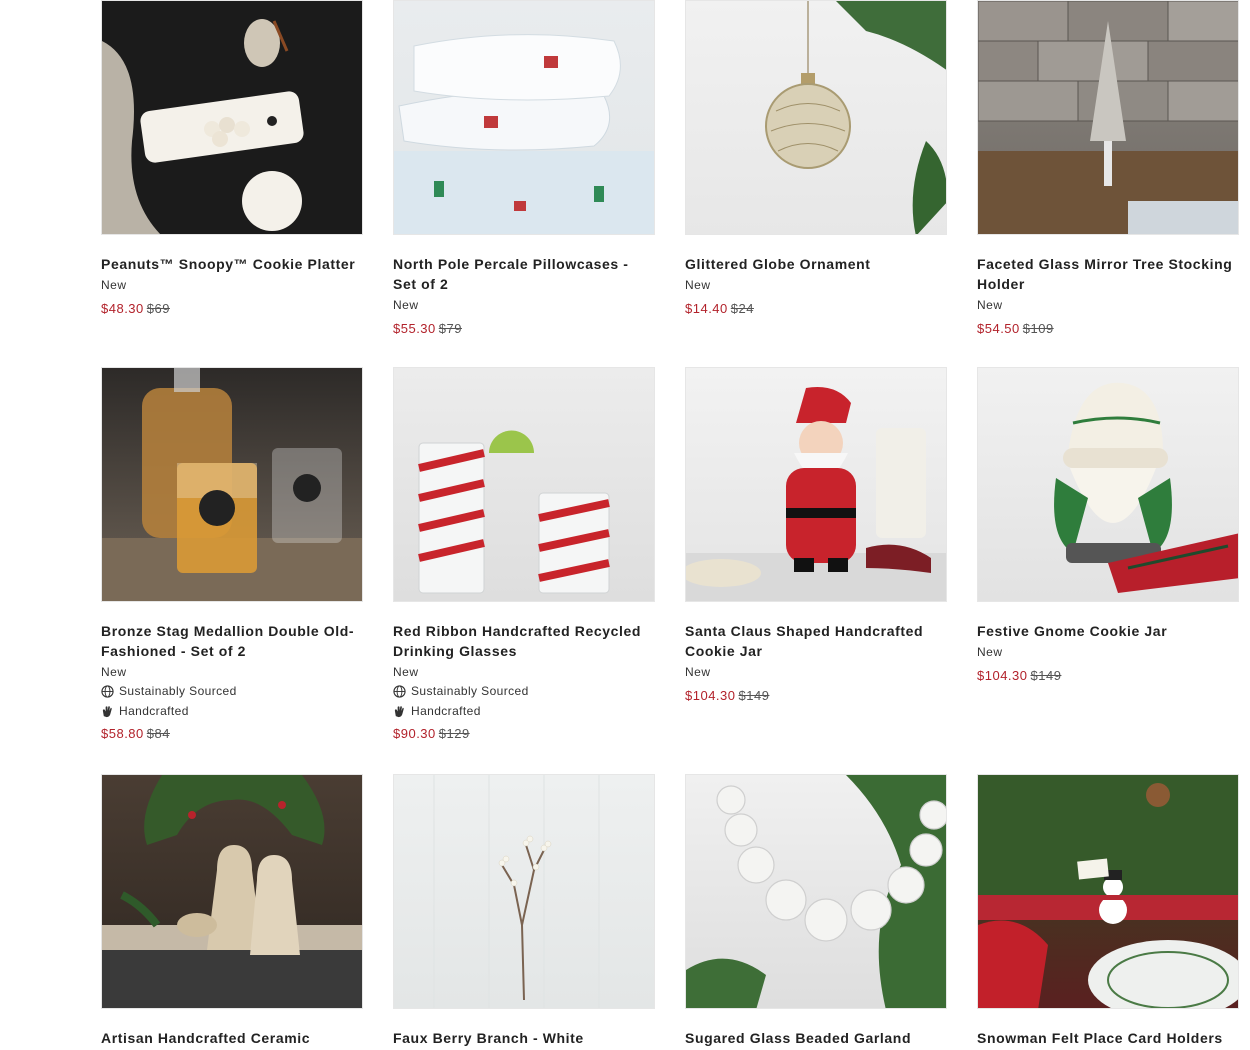 The height and width of the screenshot is (1050, 1250). What do you see at coordinates (998, 328) in the screenshot?
I see `sale-price: $54.50` at bounding box center [998, 328].